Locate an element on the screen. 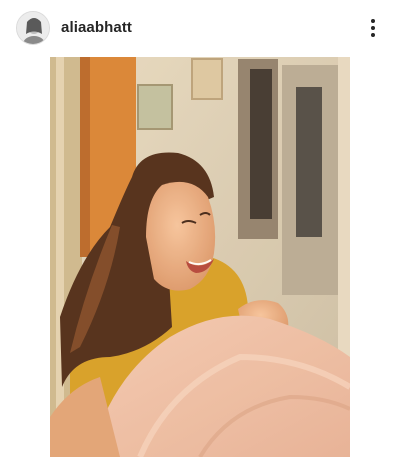 This screenshot has width=400, height=461. avatar is located at coordinates (33, 28).